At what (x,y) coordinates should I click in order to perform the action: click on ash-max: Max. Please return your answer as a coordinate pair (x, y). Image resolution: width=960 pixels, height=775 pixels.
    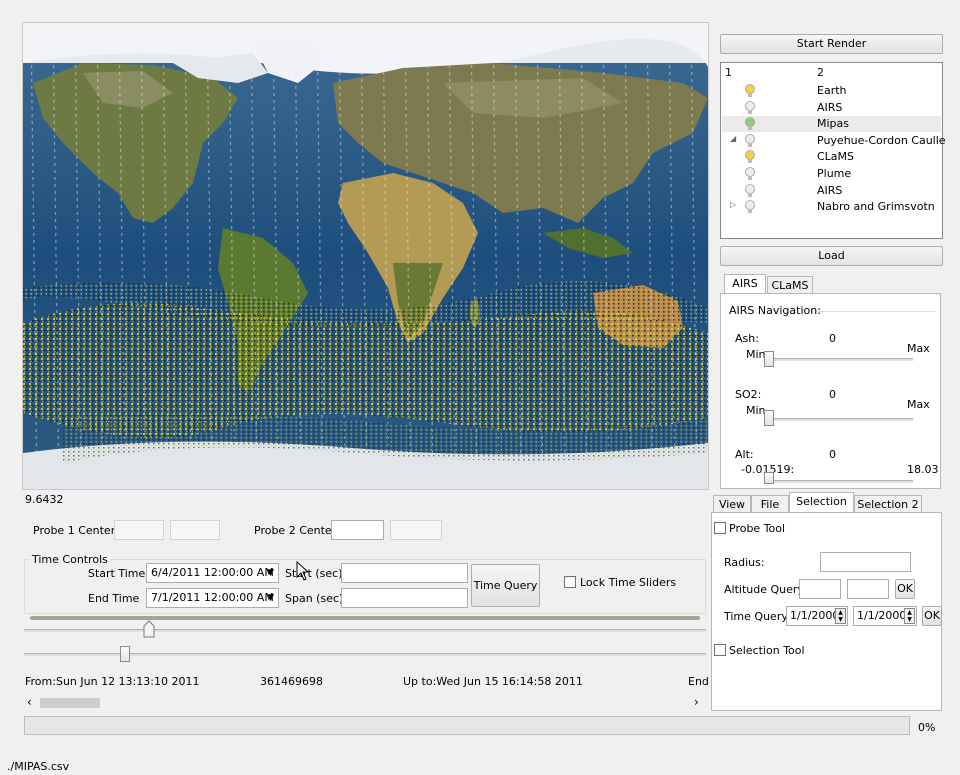
    Looking at the image, I should click on (918, 348).